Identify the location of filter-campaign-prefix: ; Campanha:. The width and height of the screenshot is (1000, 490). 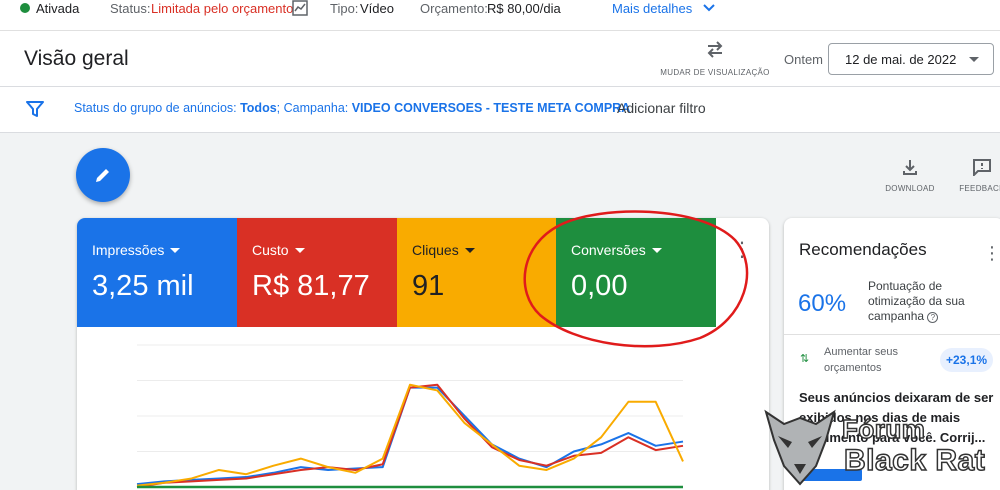
(314, 108).